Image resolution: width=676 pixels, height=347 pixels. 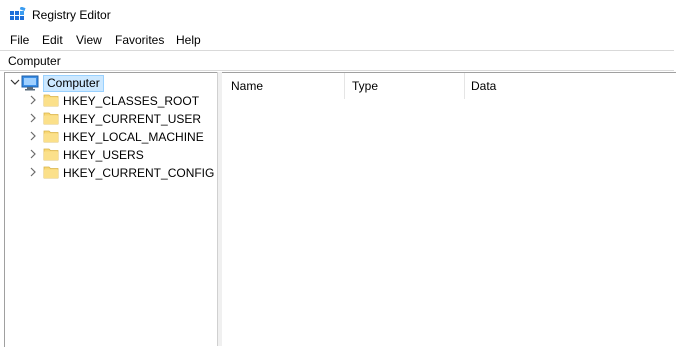 What do you see at coordinates (110, 83) in the screenshot?
I see `tree-node-computer: Computer` at bounding box center [110, 83].